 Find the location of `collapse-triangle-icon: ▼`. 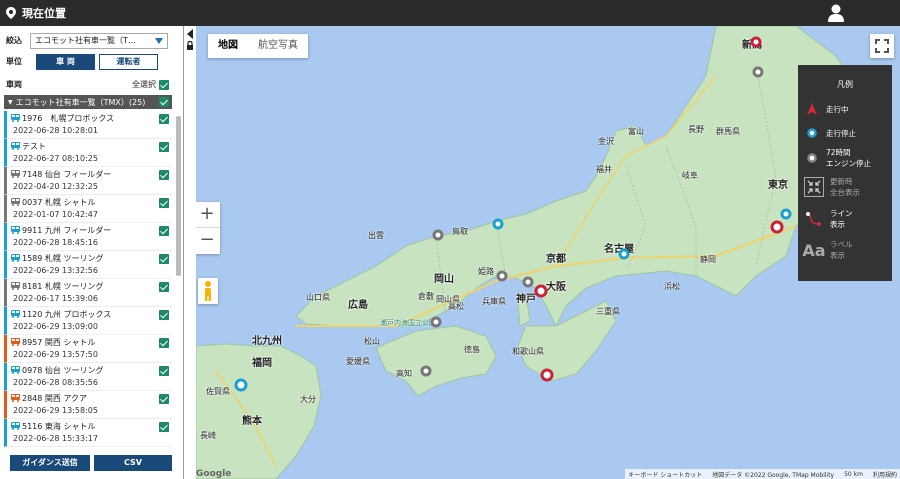

collapse-triangle-icon: ▼ is located at coordinates (10, 102).